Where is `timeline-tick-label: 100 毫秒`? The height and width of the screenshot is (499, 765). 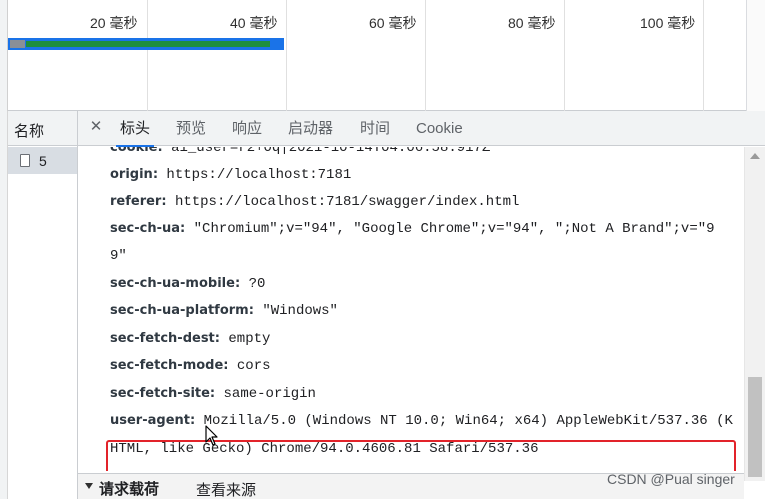
timeline-tick-label: 100 毫秒 is located at coordinates (668, 23).